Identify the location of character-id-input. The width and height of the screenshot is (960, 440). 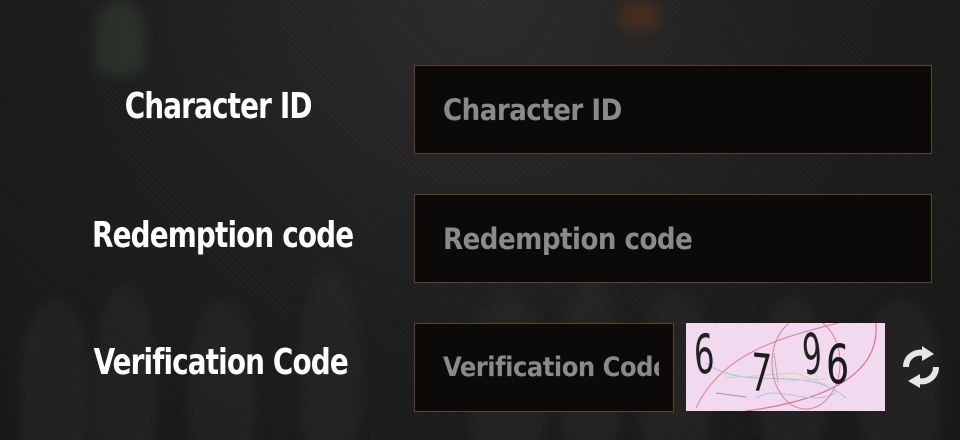
(673, 109).